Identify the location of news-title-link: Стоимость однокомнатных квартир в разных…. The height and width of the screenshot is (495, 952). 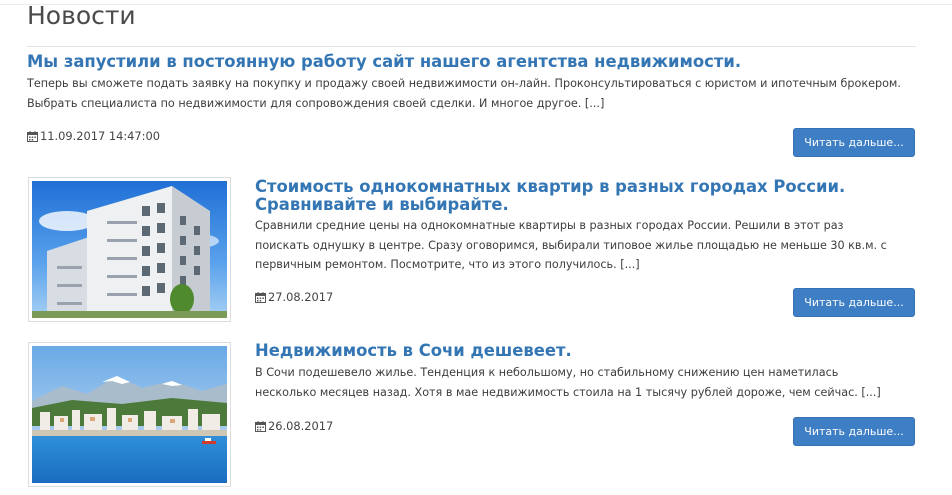
(590, 196).